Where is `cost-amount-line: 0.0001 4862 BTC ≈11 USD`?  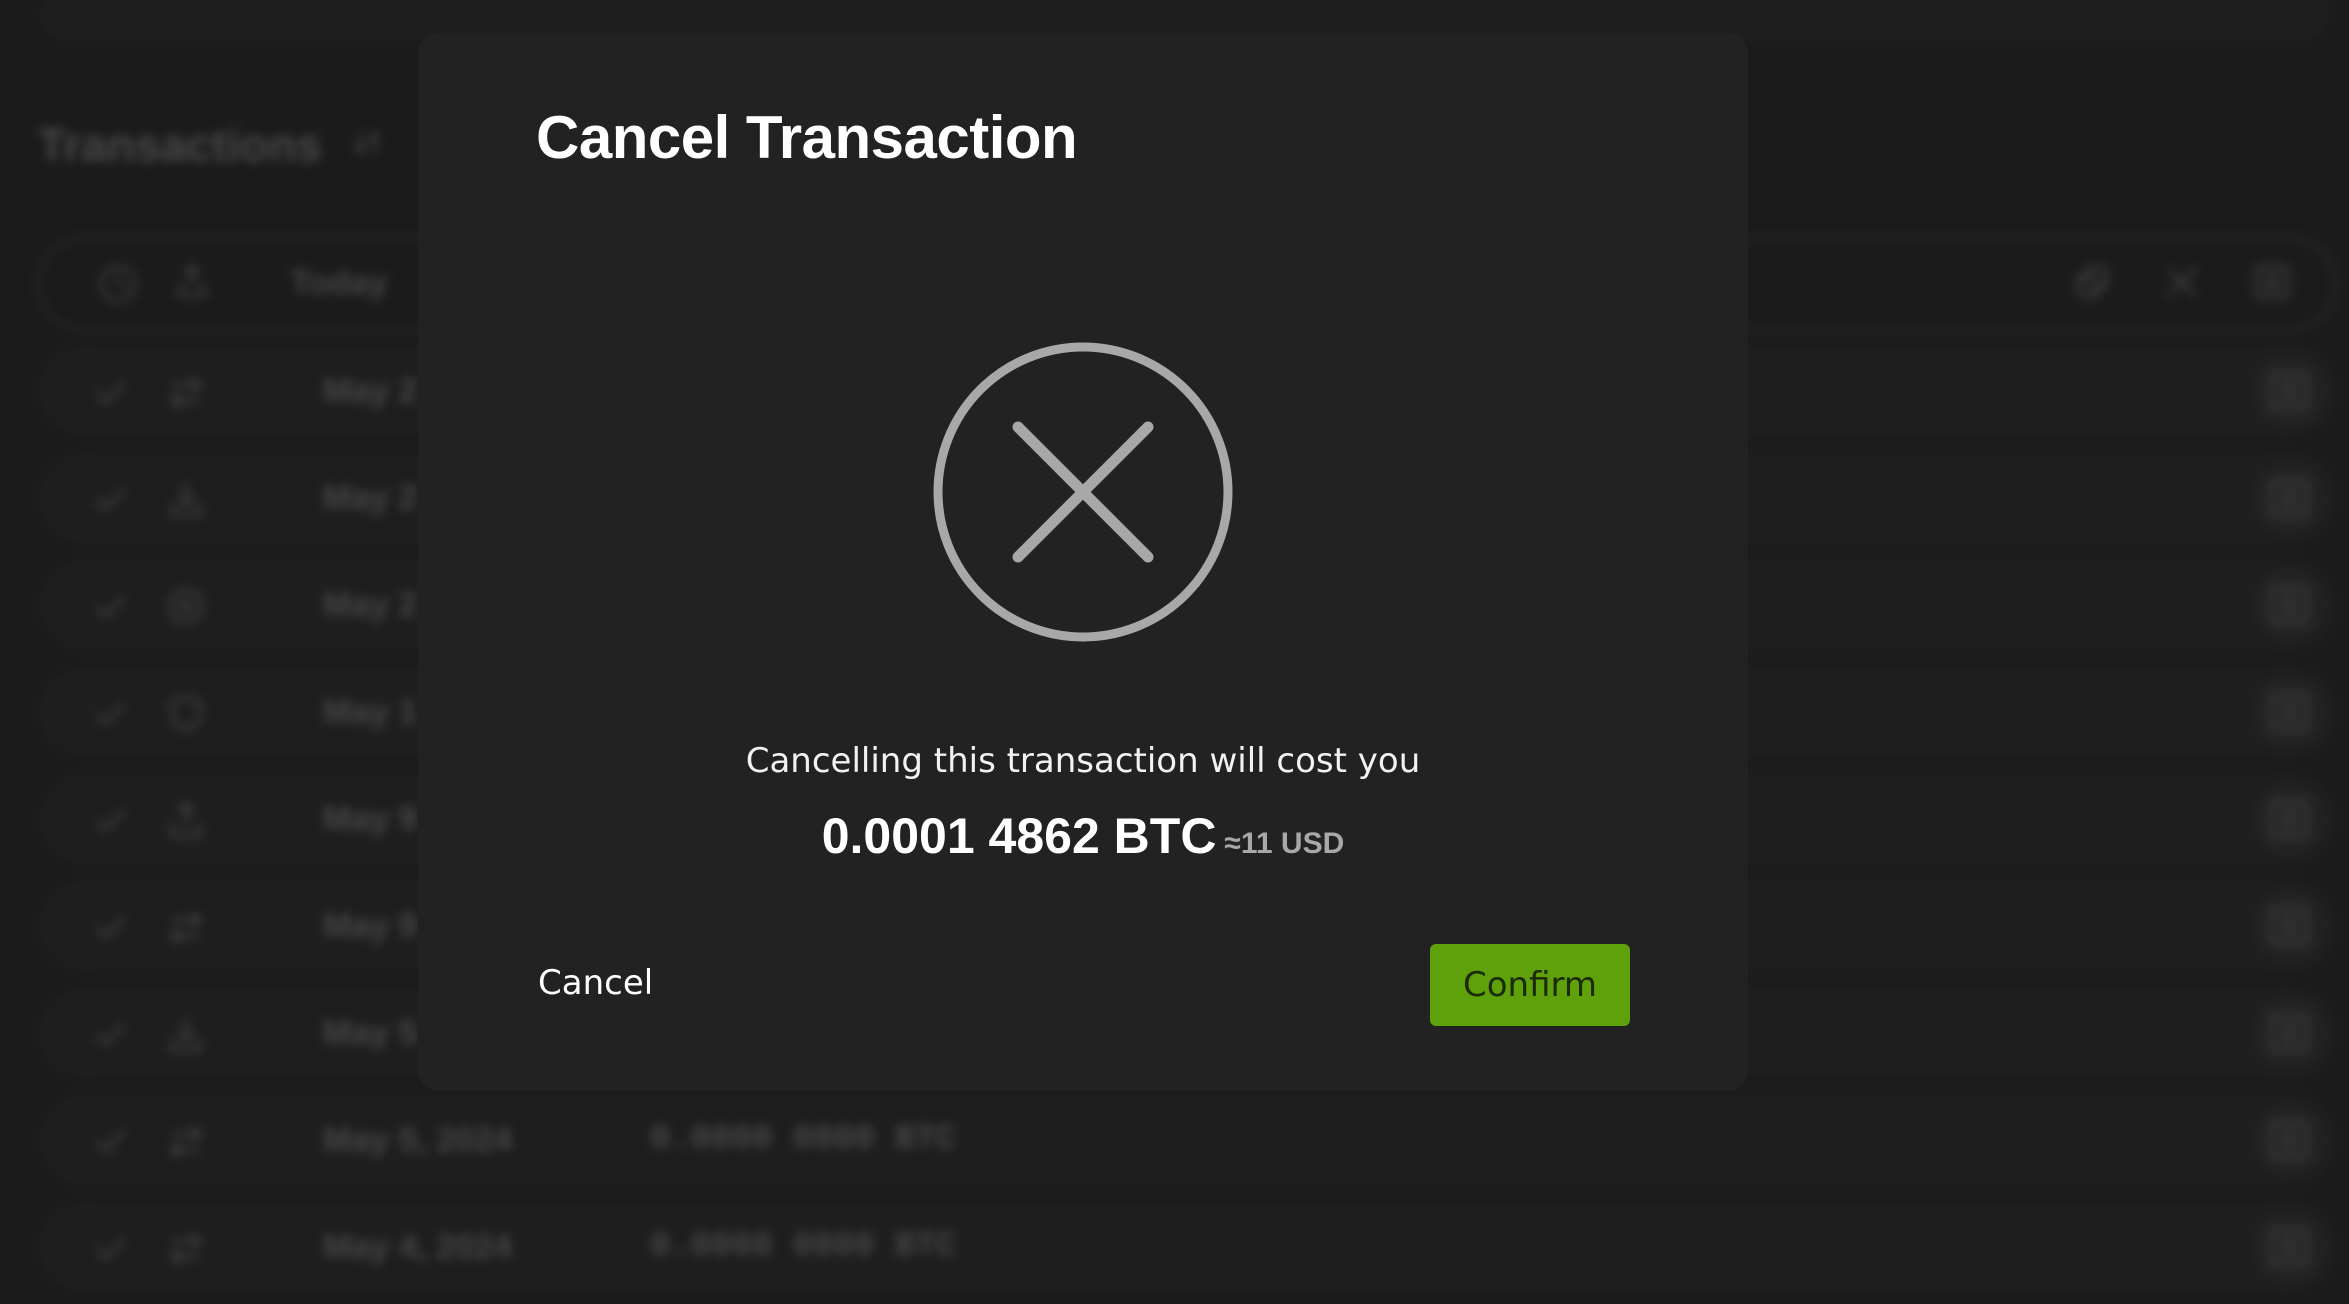 cost-amount-line: 0.0001 4862 BTC ≈11 USD is located at coordinates (1083, 836).